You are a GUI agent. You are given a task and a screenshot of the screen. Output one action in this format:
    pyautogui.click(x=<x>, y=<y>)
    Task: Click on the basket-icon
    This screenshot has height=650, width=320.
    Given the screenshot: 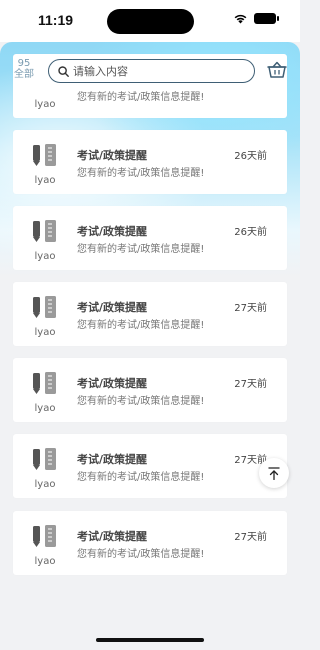 What is the action you would take?
    pyautogui.click(x=277, y=70)
    